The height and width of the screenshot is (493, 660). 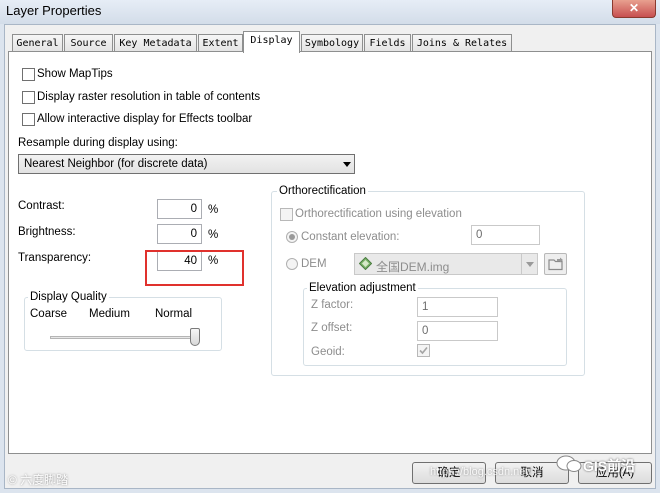 I want to click on ortho-elevation-checkbox, so click(x=286, y=214).